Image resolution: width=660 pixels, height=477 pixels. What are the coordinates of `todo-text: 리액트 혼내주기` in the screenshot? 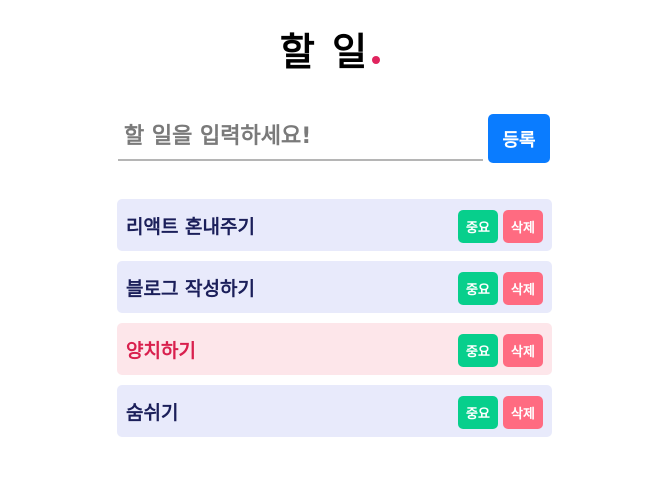 It's located at (190, 227).